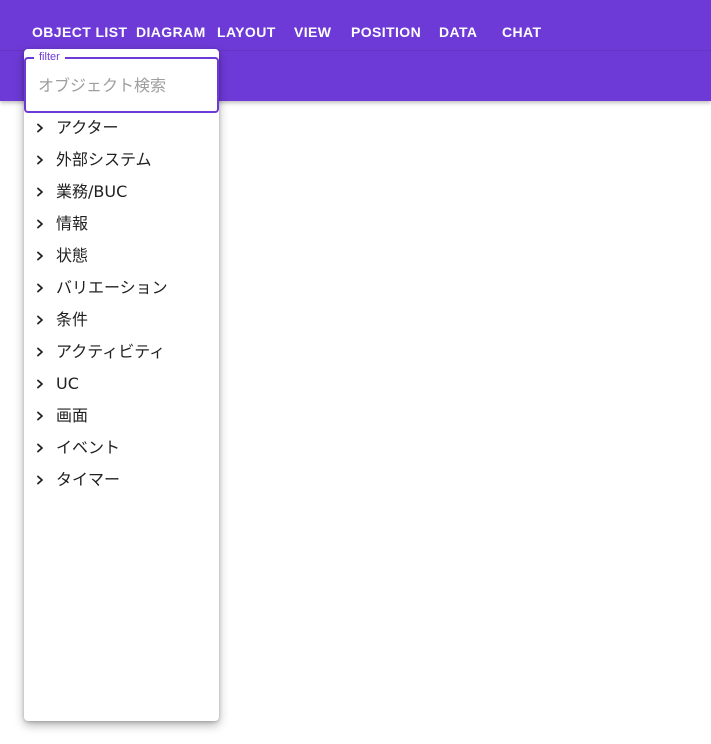  What do you see at coordinates (72, 223) in the screenshot?
I see `tree-item-label: 情報` at bounding box center [72, 223].